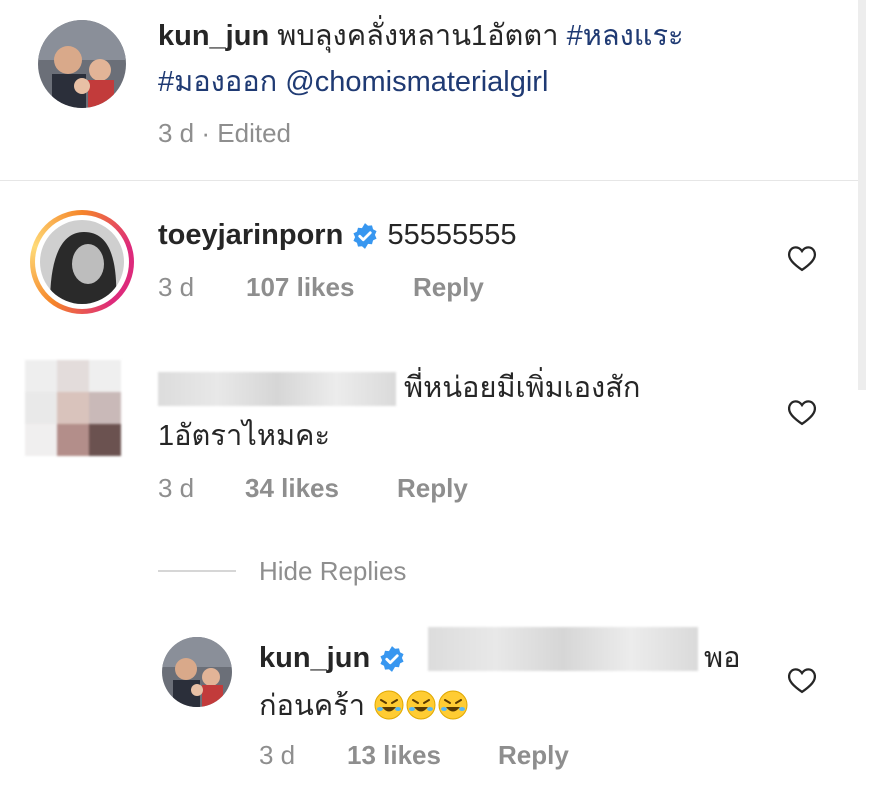 This screenshot has width=869, height=805. Describe the element at coordinates (176, 488) in the screenshot. I see `comment-2-time: 3 d` at that location.